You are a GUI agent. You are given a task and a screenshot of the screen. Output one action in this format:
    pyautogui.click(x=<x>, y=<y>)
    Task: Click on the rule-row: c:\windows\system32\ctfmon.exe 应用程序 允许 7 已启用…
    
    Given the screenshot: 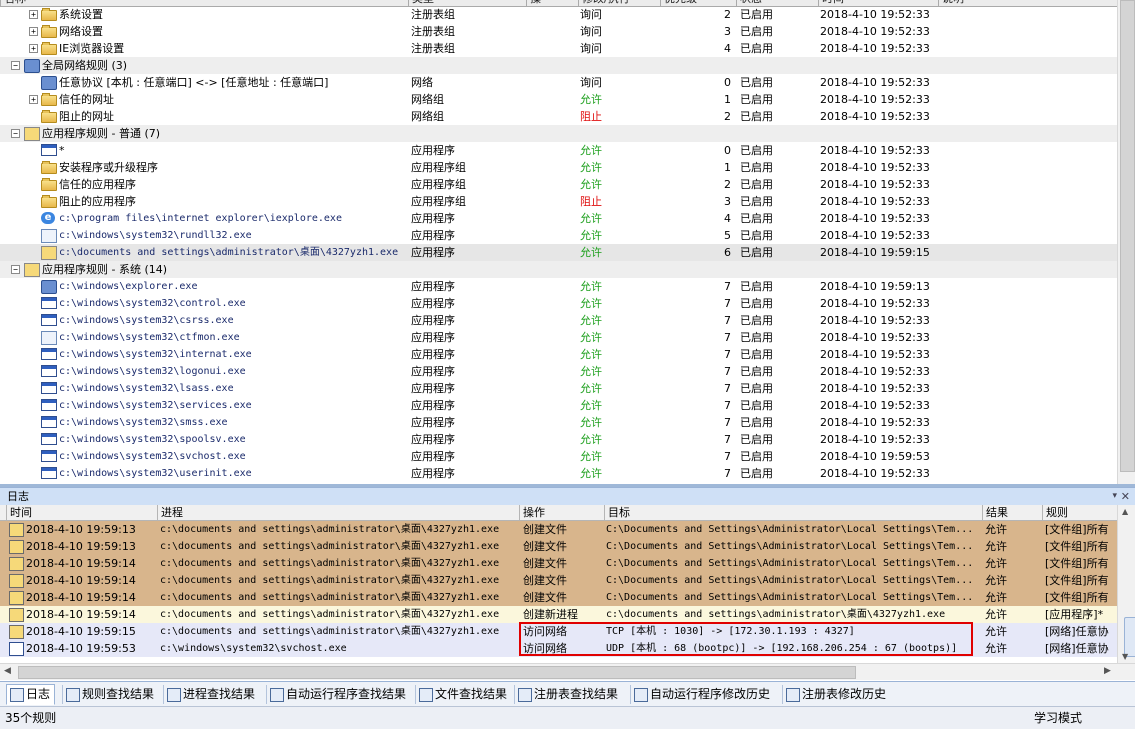 What is the action you would take?
    pyautogui.click(x=558, y=337)
    